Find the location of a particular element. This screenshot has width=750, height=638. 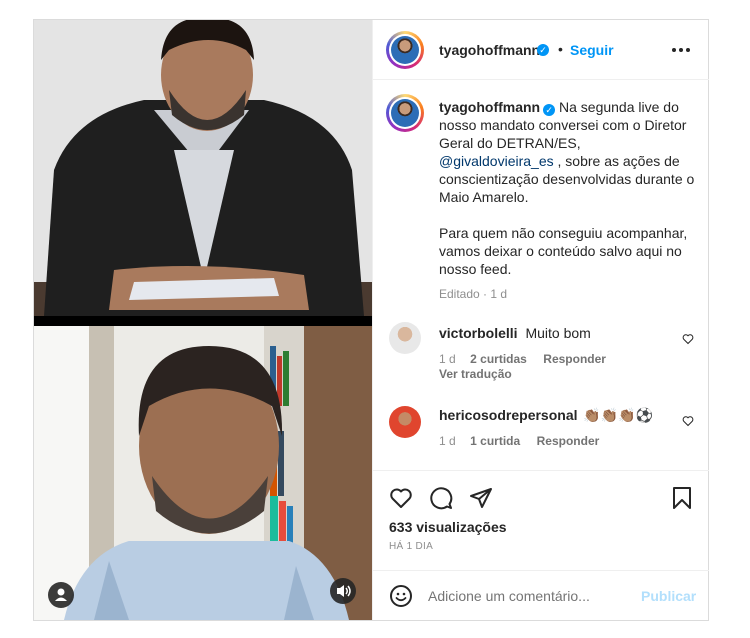

audio-toggle-button is located at coordinates (343, 591).